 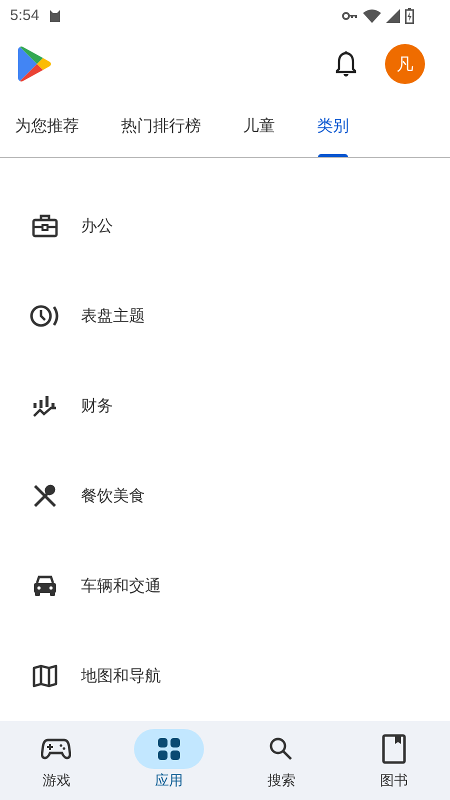 What do you see at coordinates (25, 15) in the screenshot?
I see `status-time: 5:54` at bounding box center [25, 15].